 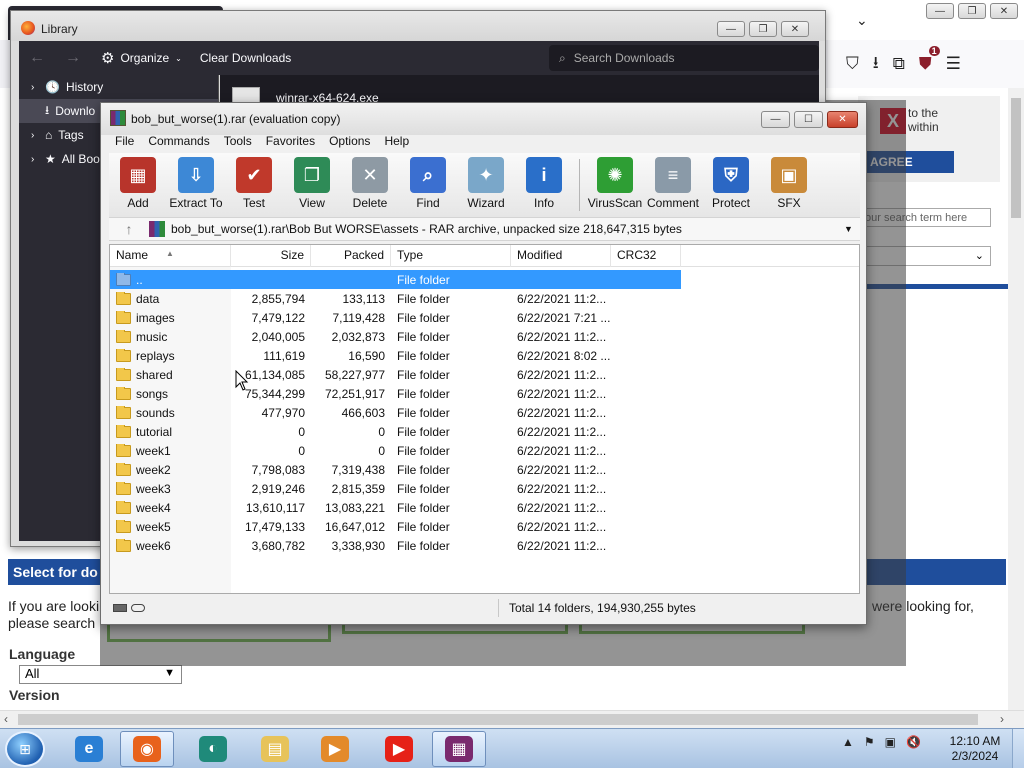 What do you see at coordinates (245, 58) in the screenshot?
I see `clear-downloads-button: Clear Downloads` at bounding box center [245, 58].